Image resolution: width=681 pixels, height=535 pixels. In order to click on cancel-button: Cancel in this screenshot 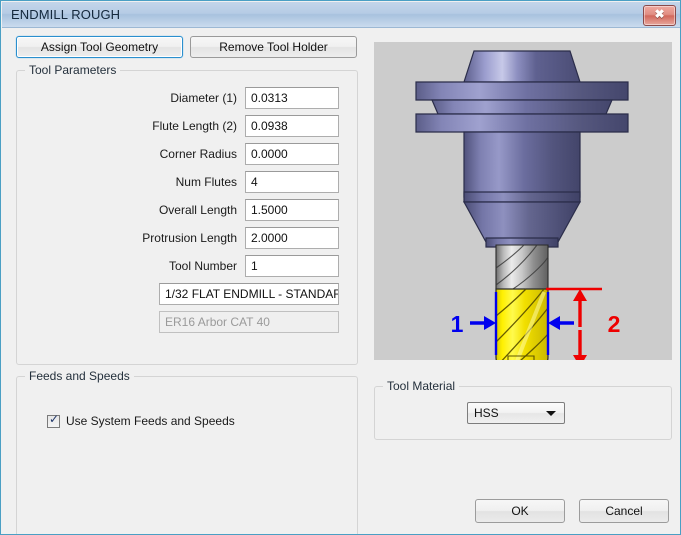, I will do `click(624, 511)`.